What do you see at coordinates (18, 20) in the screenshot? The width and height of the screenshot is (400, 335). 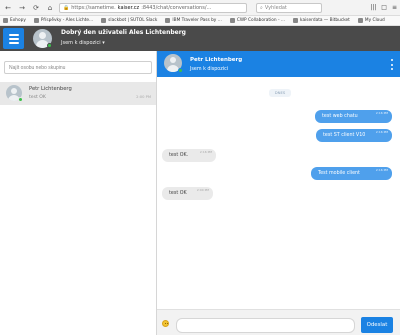 I see `bookmark-label: Exhopy` at bounding box center [18, 20].